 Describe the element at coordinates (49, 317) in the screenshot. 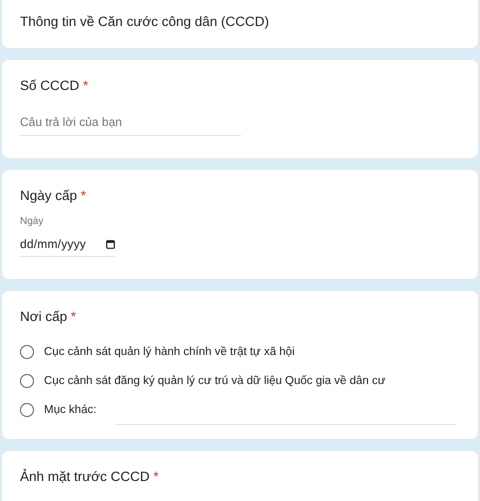

I see `question-title: Nơi cấp *` at that location.